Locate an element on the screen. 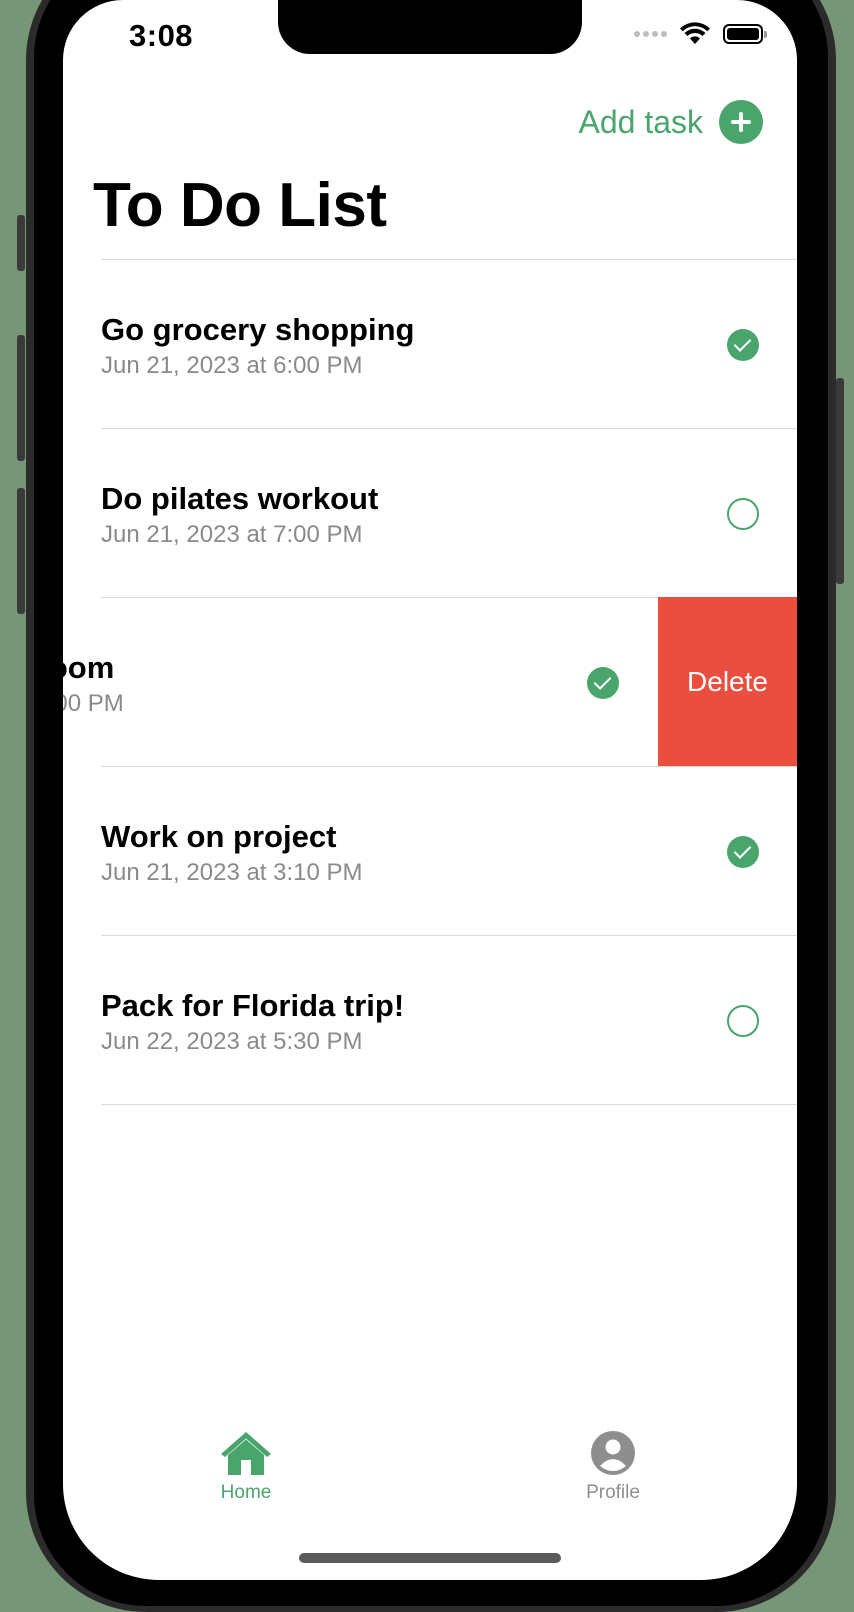  tab-home: Home is located at coordinates (246, 1467).